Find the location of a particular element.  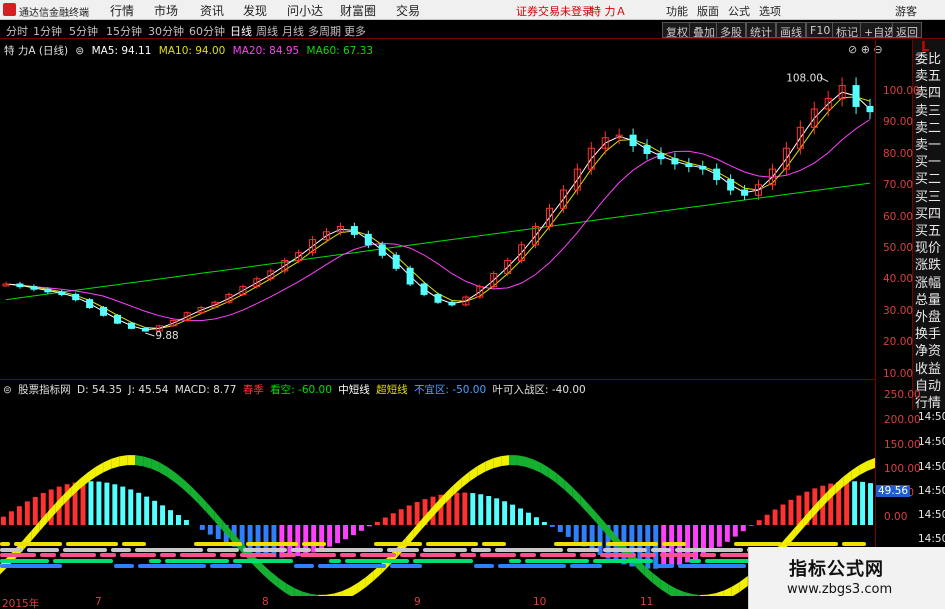

date-label: 10 is located at coordinates (540, 602).